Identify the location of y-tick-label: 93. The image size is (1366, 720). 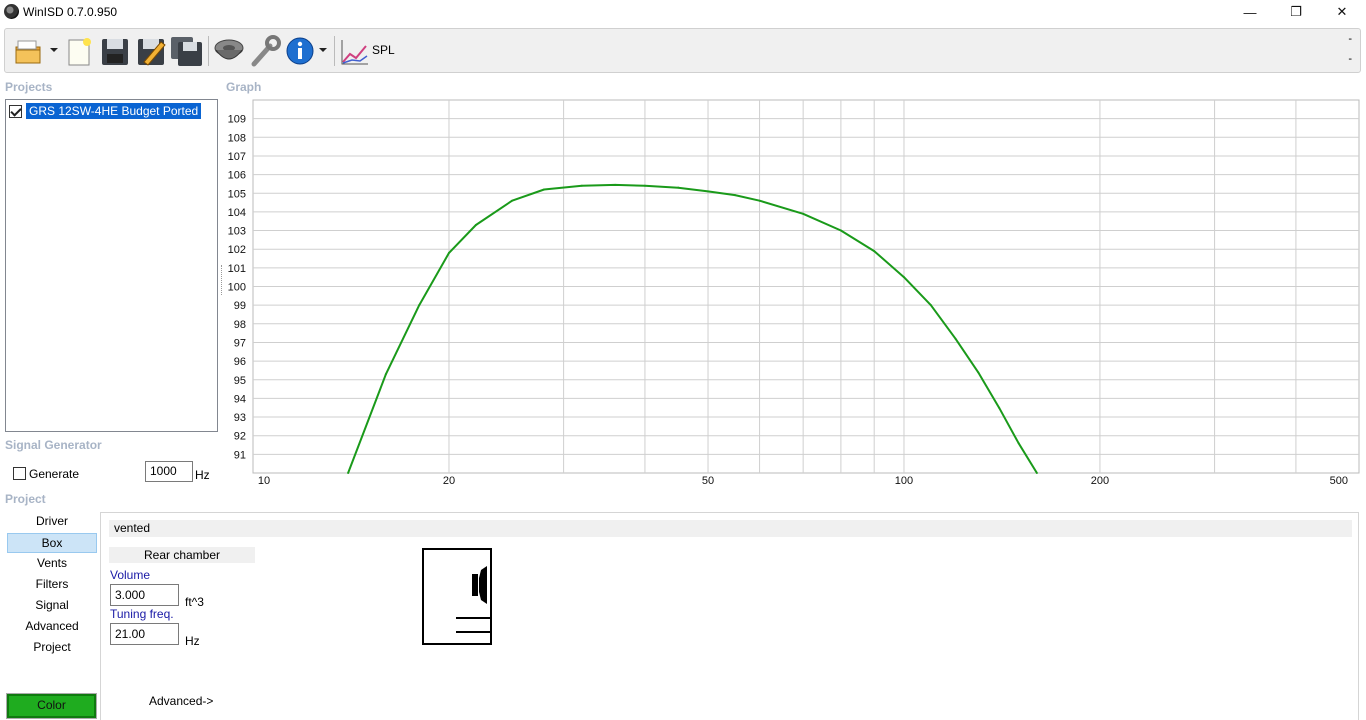
(240, 418).